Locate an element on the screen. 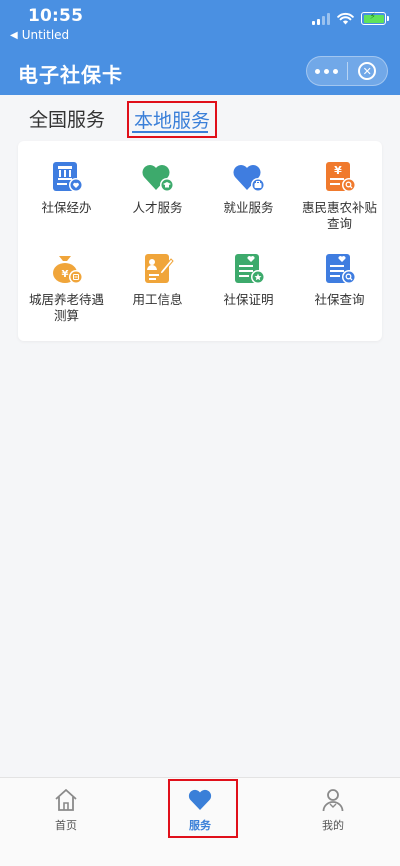  tabbar-item-profile: 我的 is located at coordinates (333, 809).